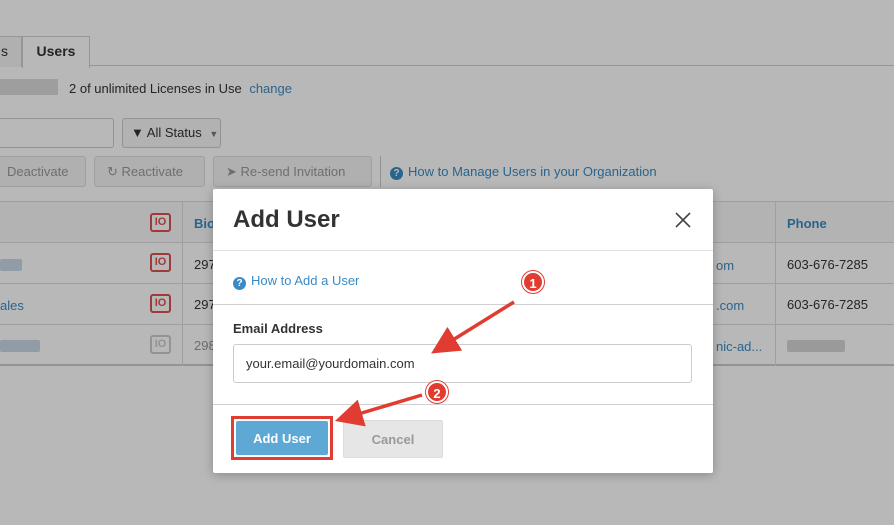 The image size is (894, 525). I want to click on modal-header: Add User, so click(463, 220).